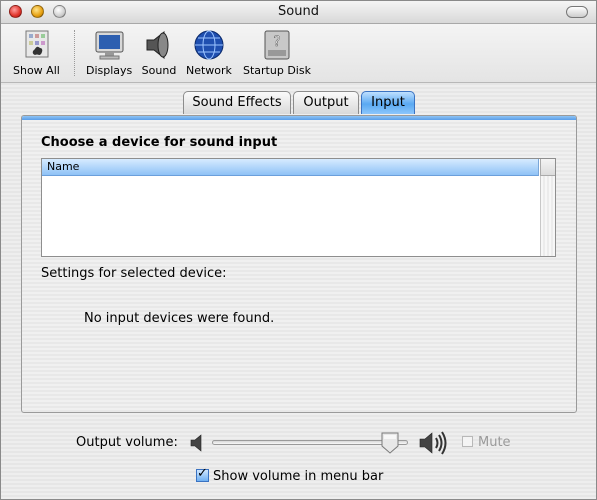  Describe the element at coordinates (37, 44) in the screenshot. I see `show-all-icon` at that location.